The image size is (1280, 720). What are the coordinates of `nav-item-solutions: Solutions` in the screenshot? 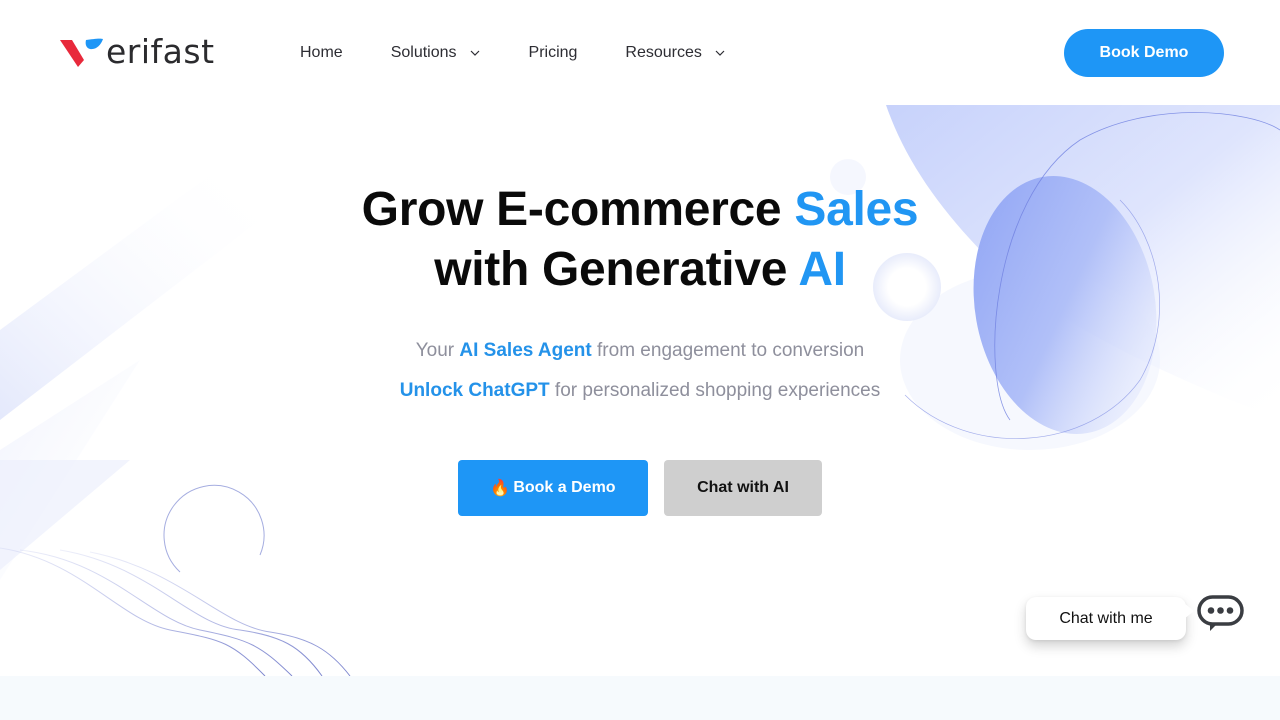 It's located at (436, 53).